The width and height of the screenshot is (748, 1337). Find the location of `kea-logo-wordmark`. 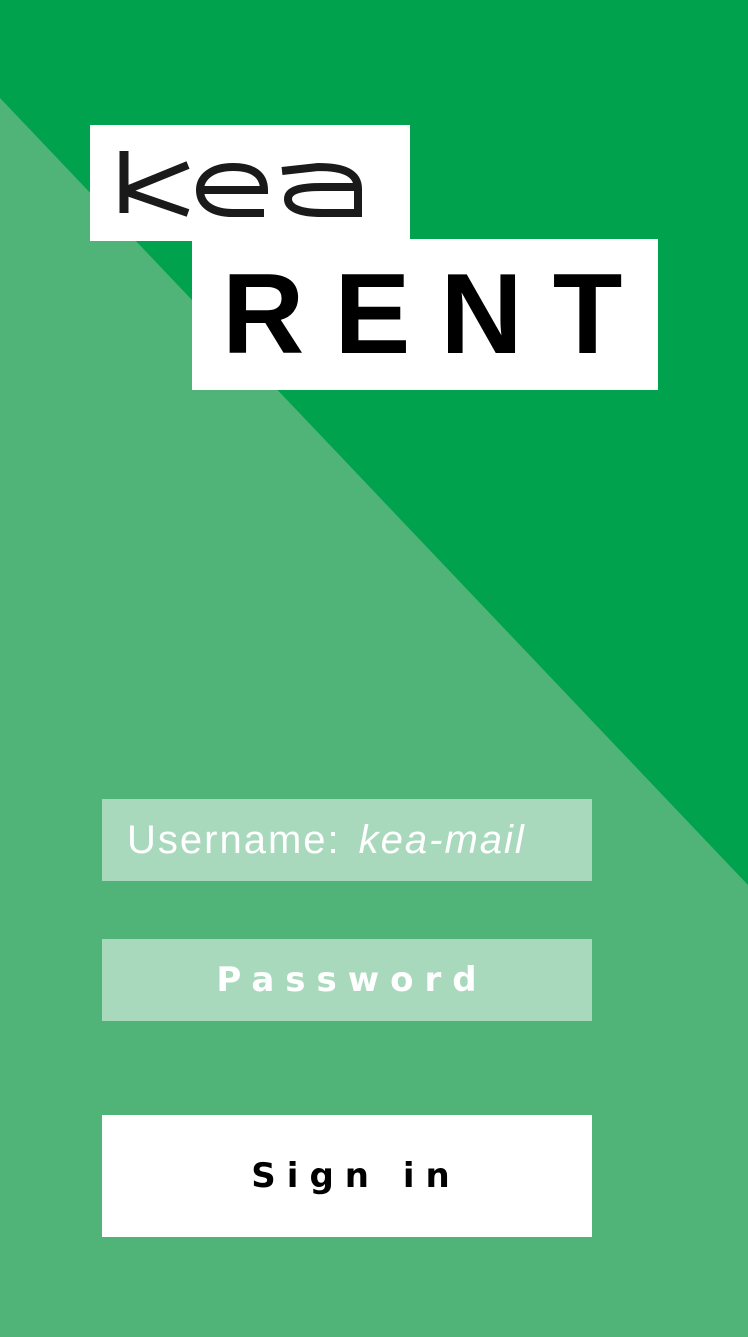

kea-logo-wordmark is located at coordinates (240, 184).